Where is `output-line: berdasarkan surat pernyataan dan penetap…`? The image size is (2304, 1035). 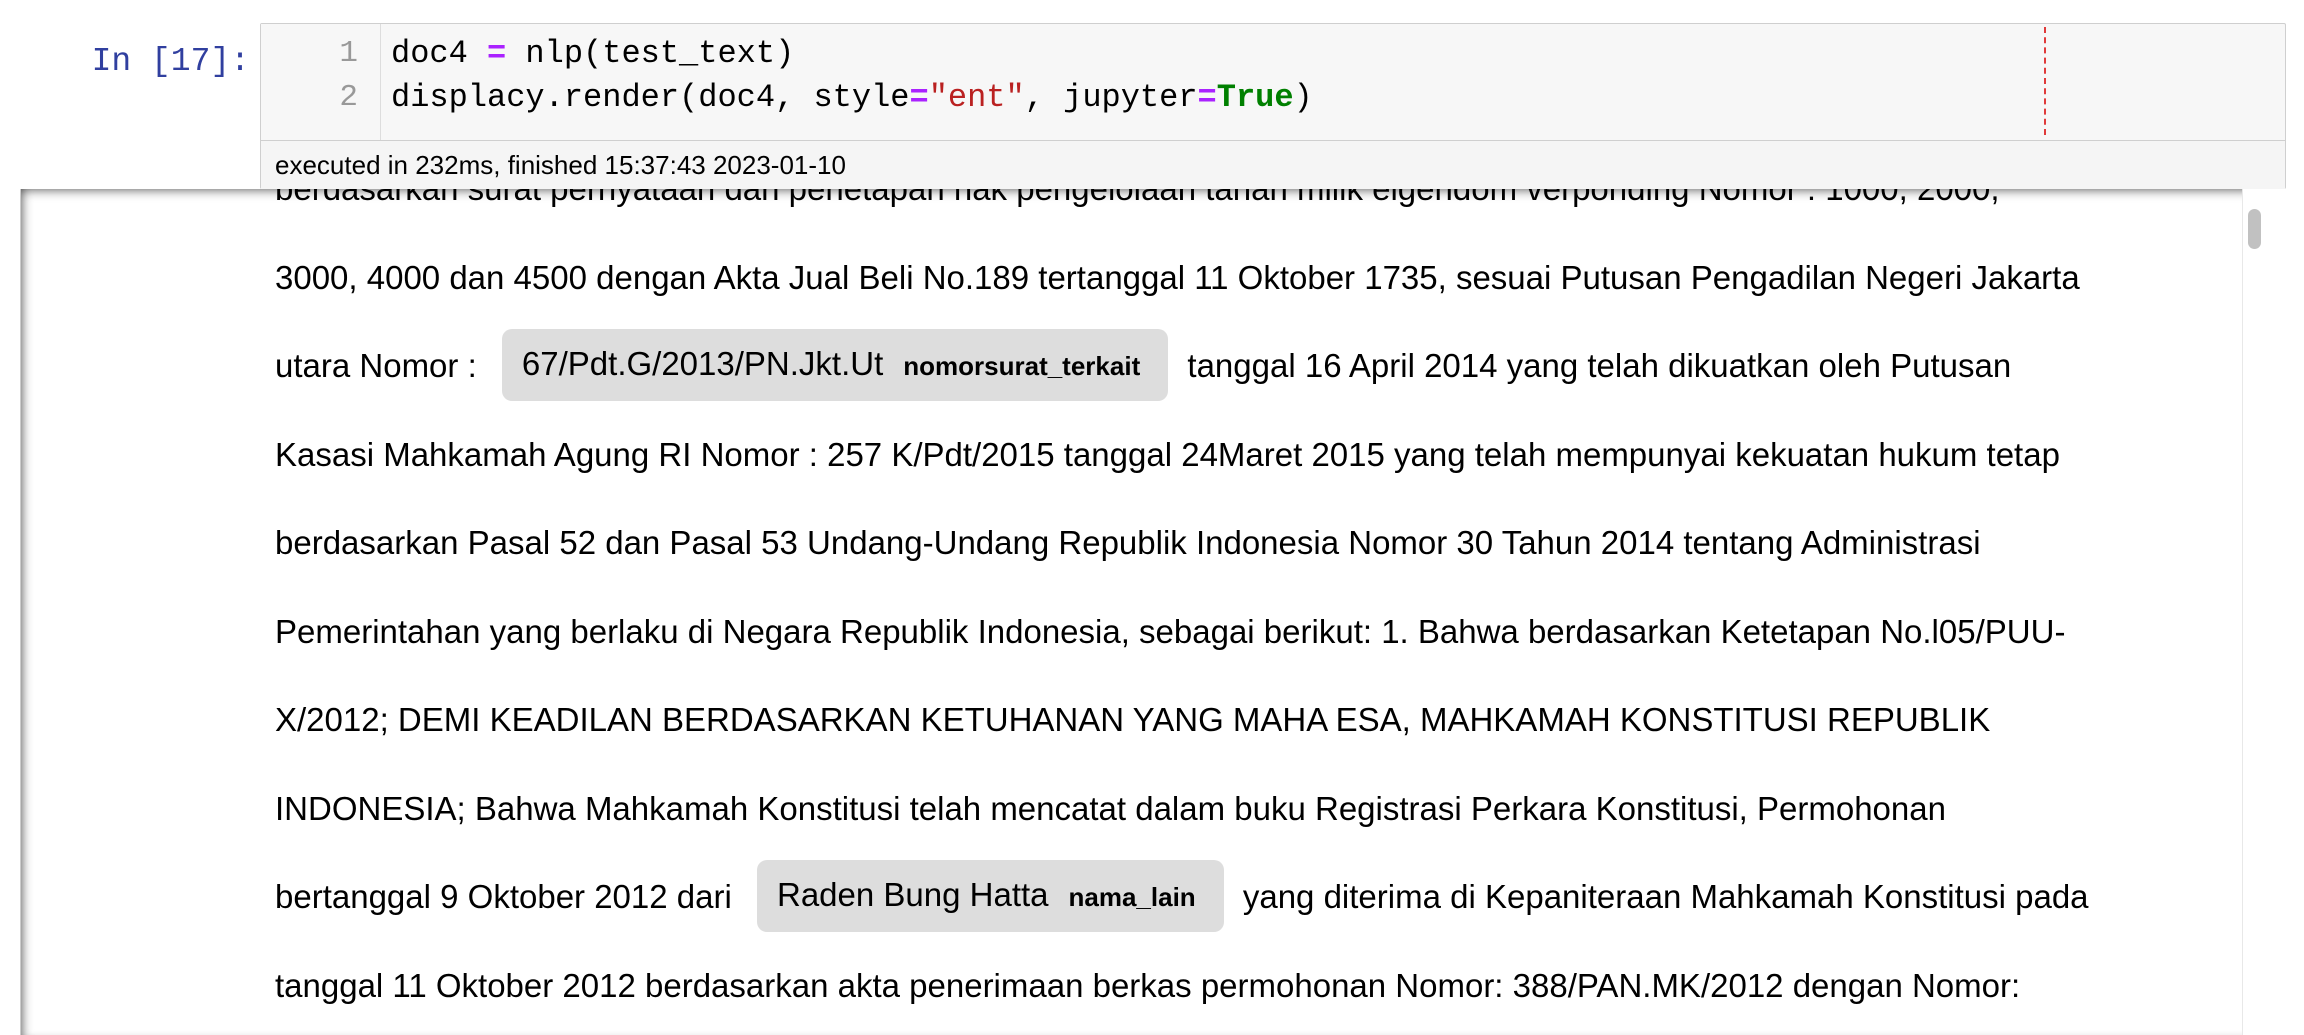 output-line: berdasarkan surat pernyataan dan penetap… is located at coordinates (1257, 211).